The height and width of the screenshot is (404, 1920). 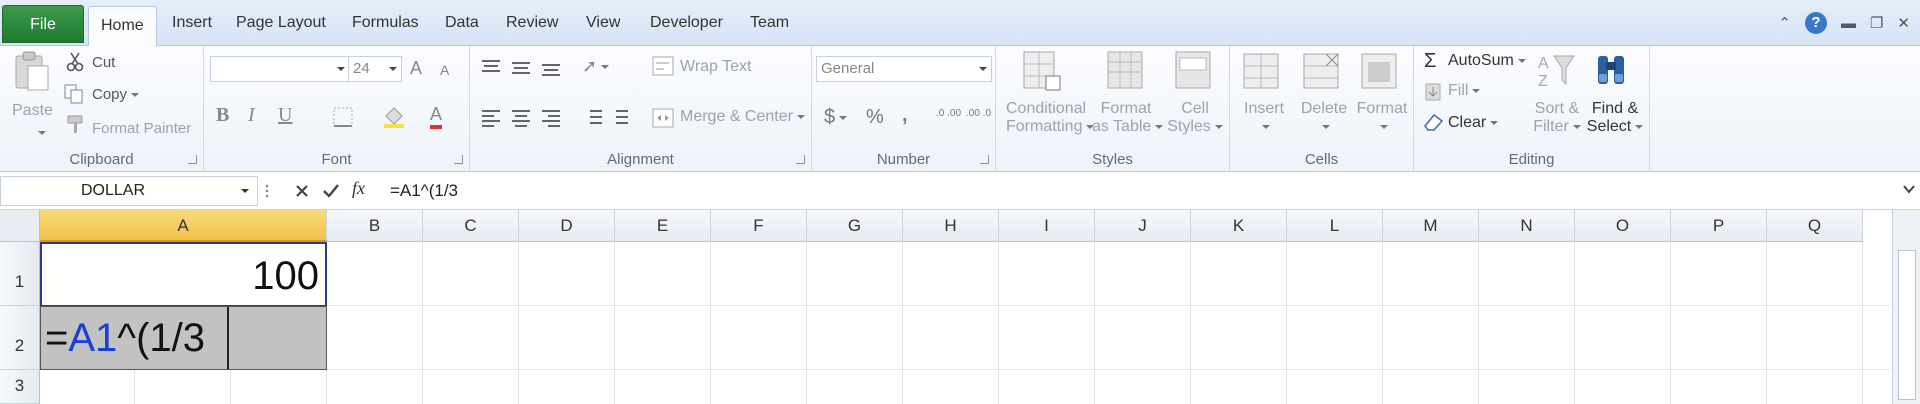 I want to click on cell-a1: 100, so click(x=183, y=274).